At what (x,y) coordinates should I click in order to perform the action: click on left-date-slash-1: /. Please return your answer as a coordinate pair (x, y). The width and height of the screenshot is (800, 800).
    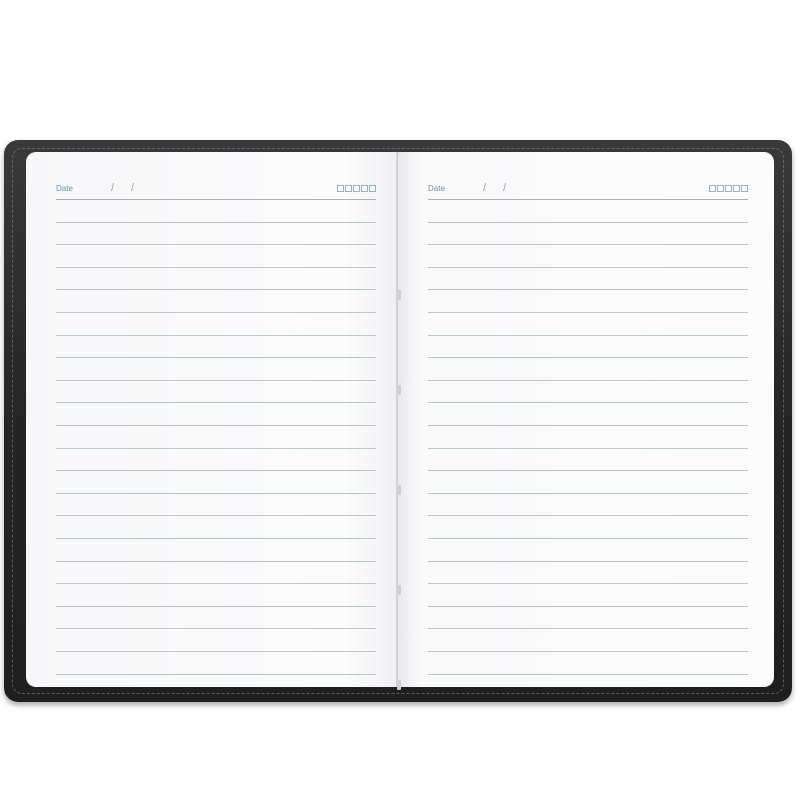
    Looking at the image, I should click on (113, 188).